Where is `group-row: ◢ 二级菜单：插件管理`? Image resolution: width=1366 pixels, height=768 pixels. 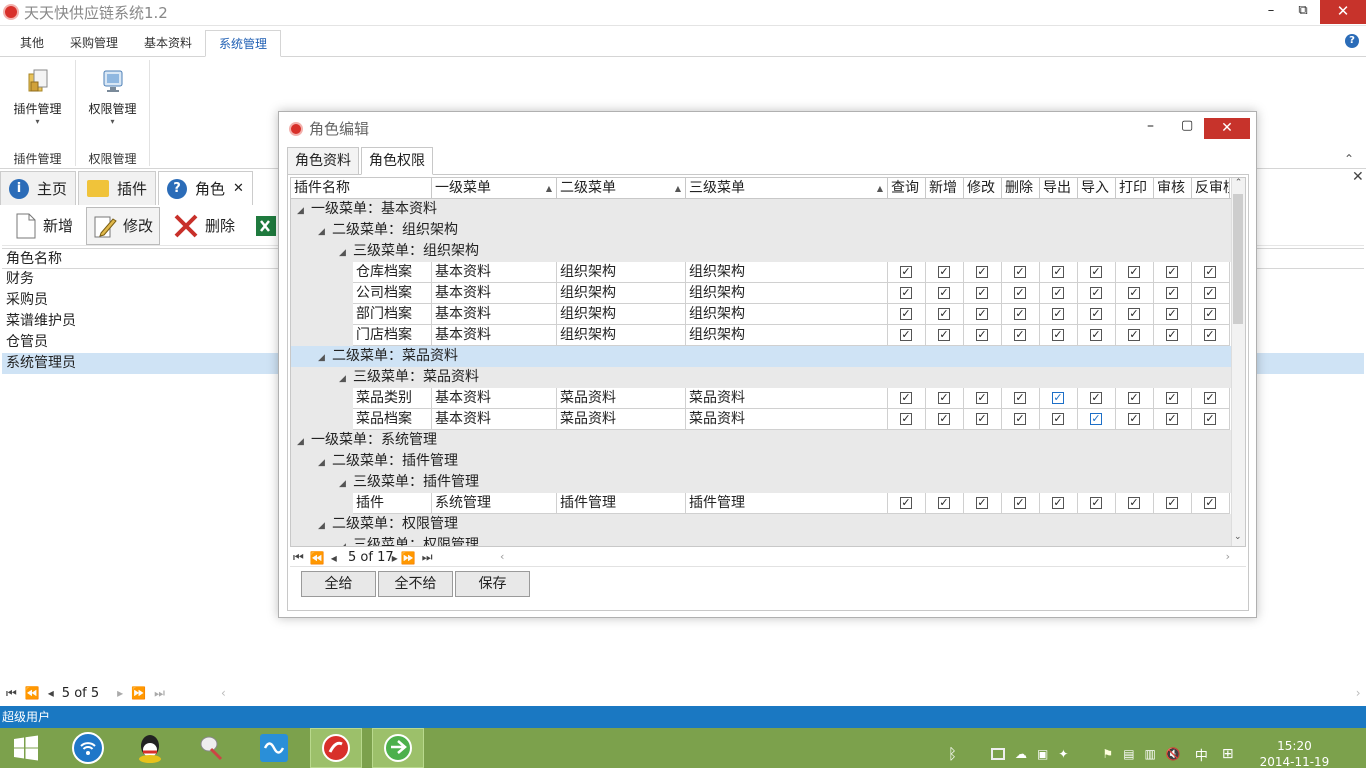 group-row: ◢ 二级菜单：插件管理 is located at coordinates (761, 461).